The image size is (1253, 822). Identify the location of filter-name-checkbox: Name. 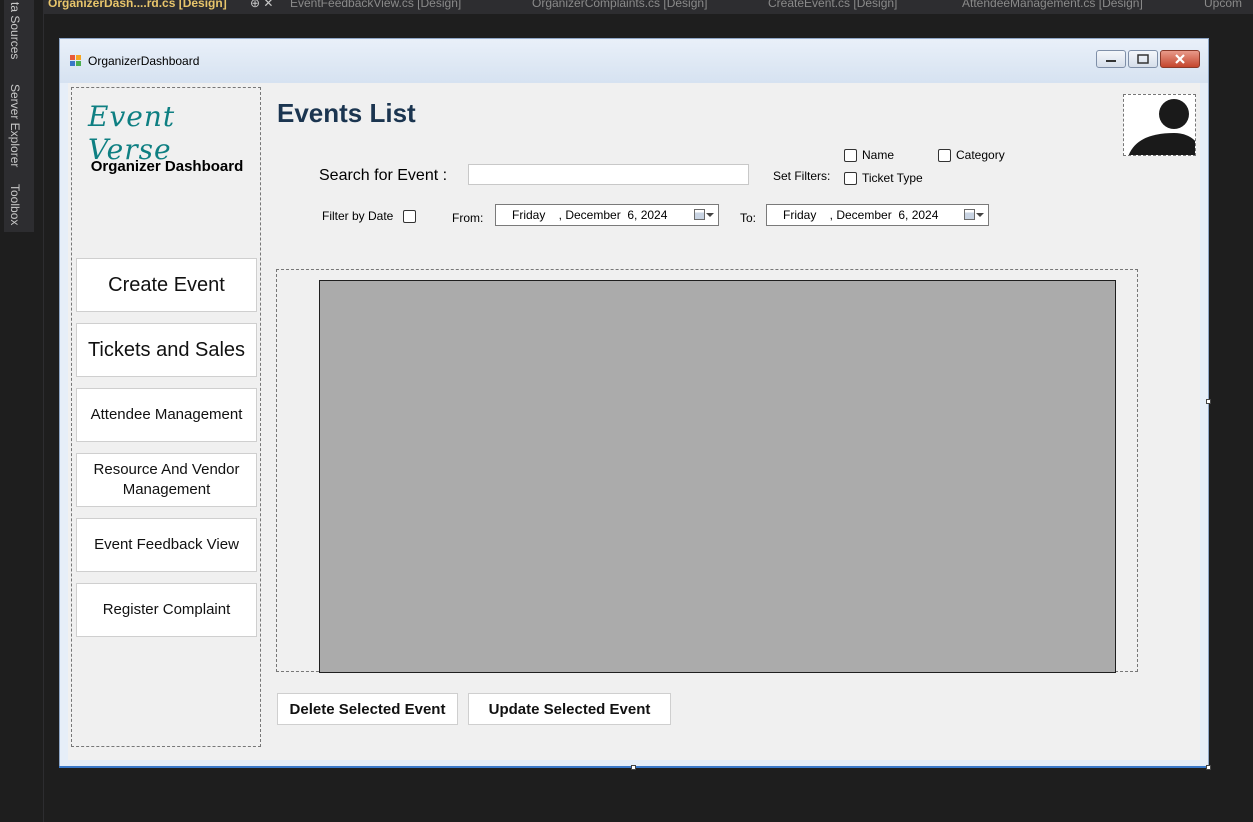
(869, 155).